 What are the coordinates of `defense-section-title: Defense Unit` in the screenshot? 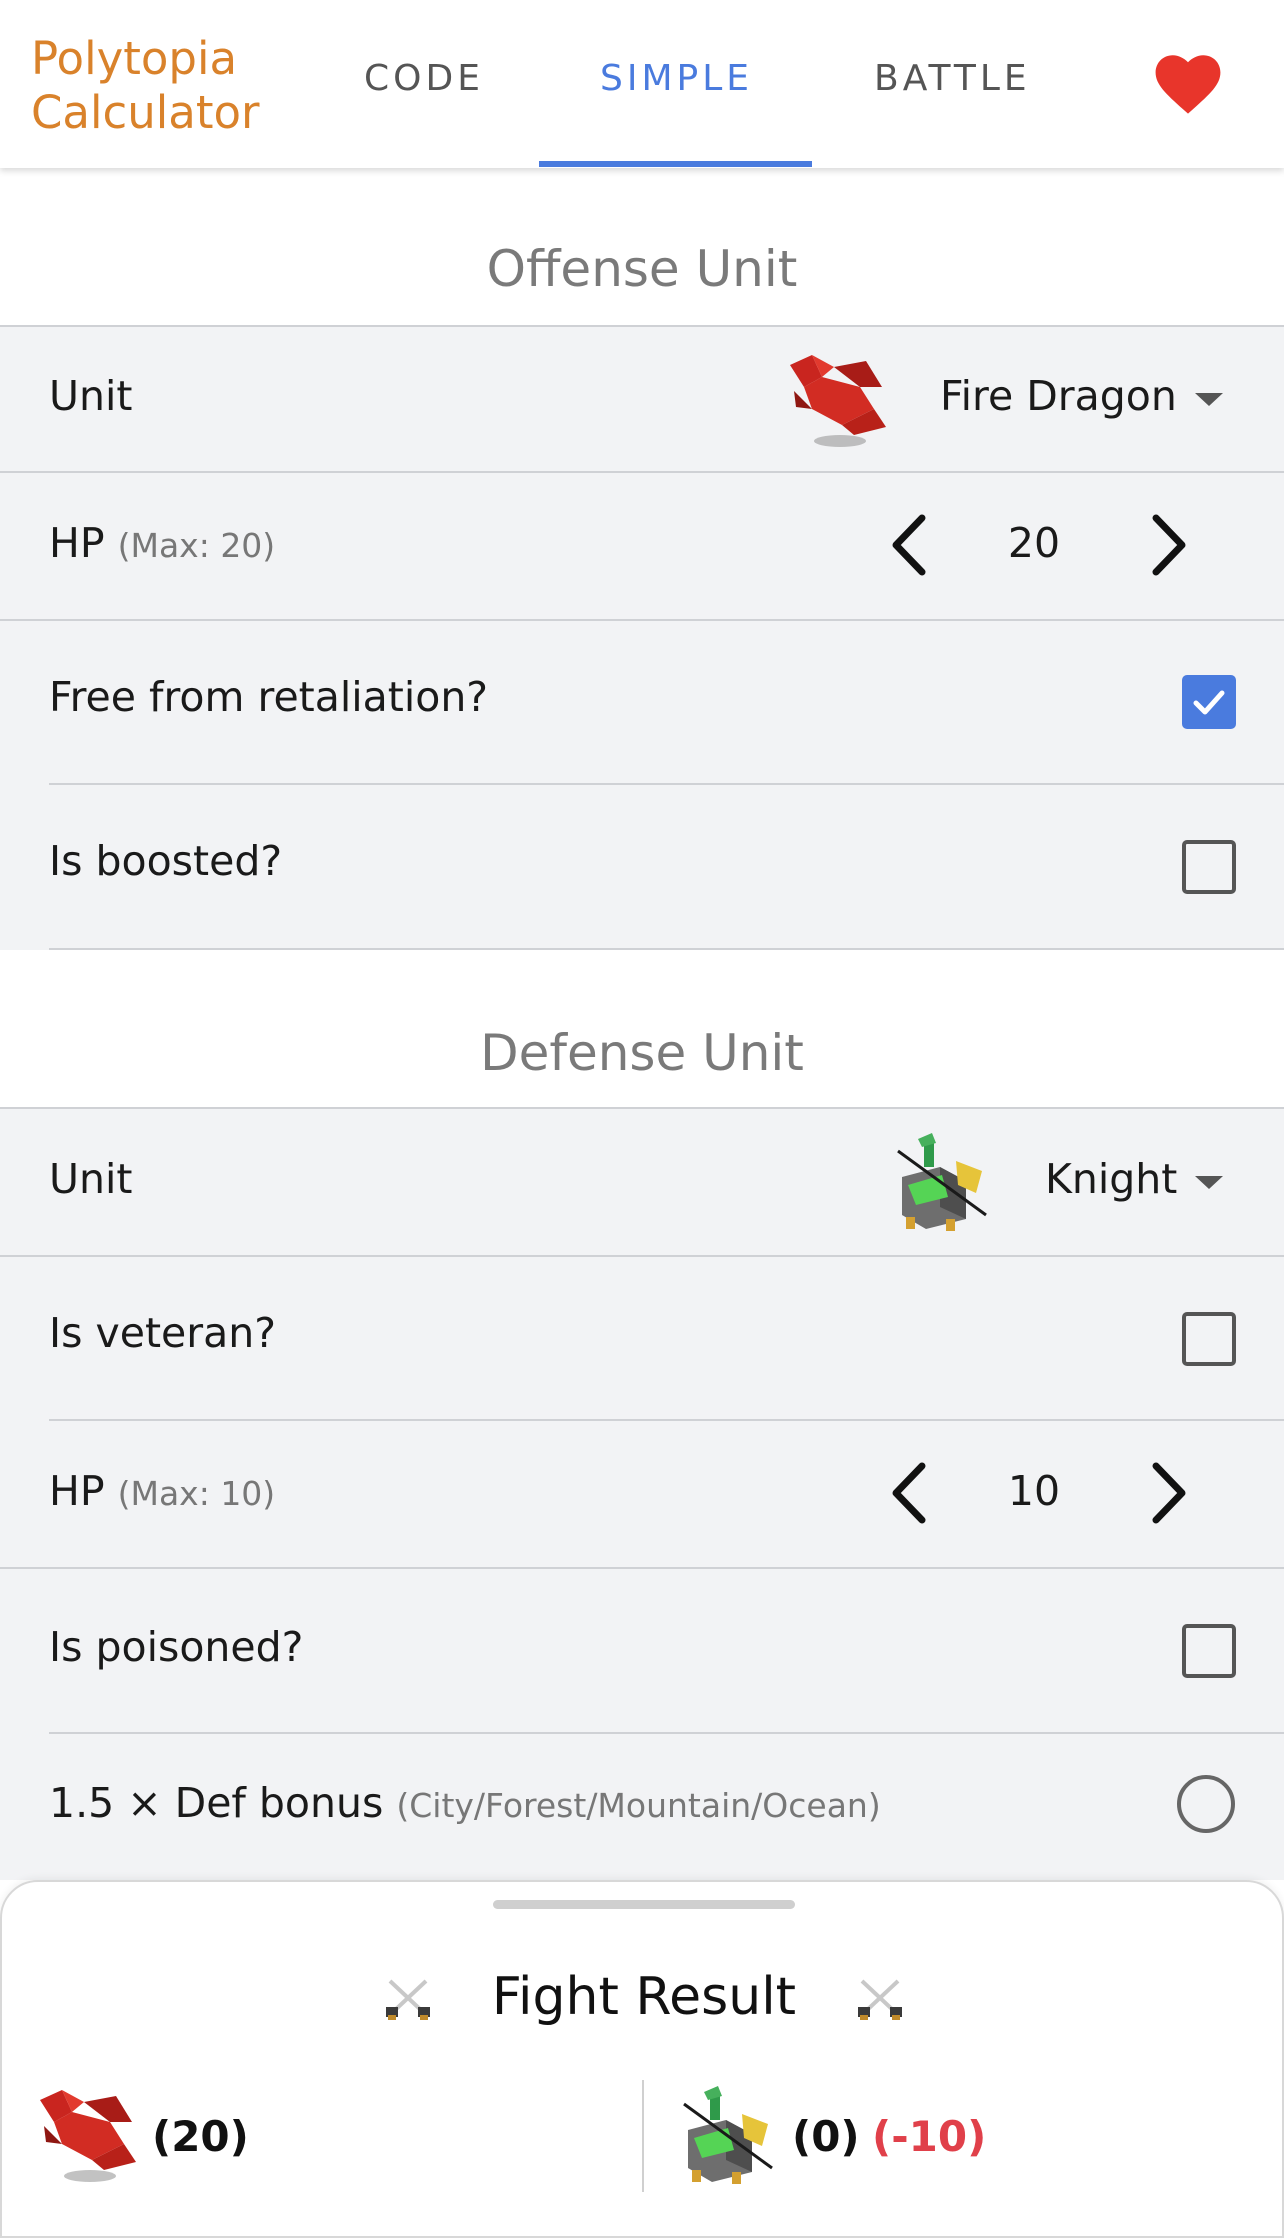 It's located at (642, 1053).